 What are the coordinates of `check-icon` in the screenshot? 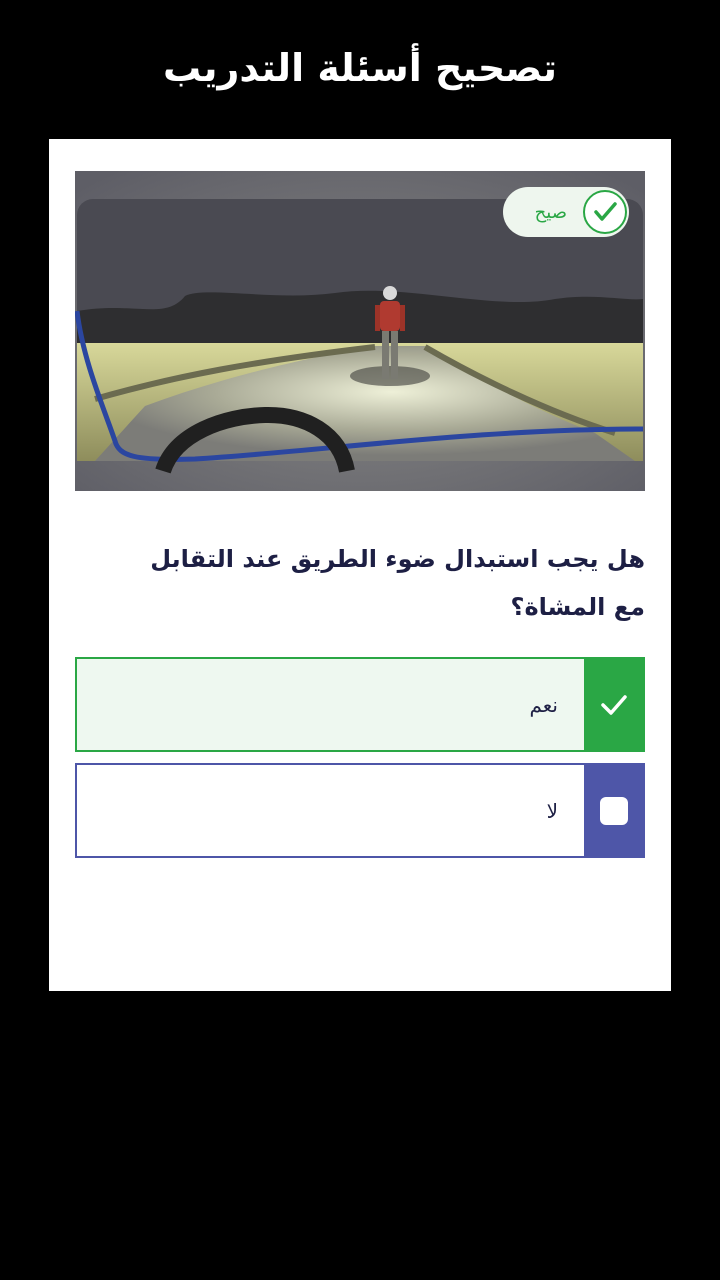 It's located at (613, 704).